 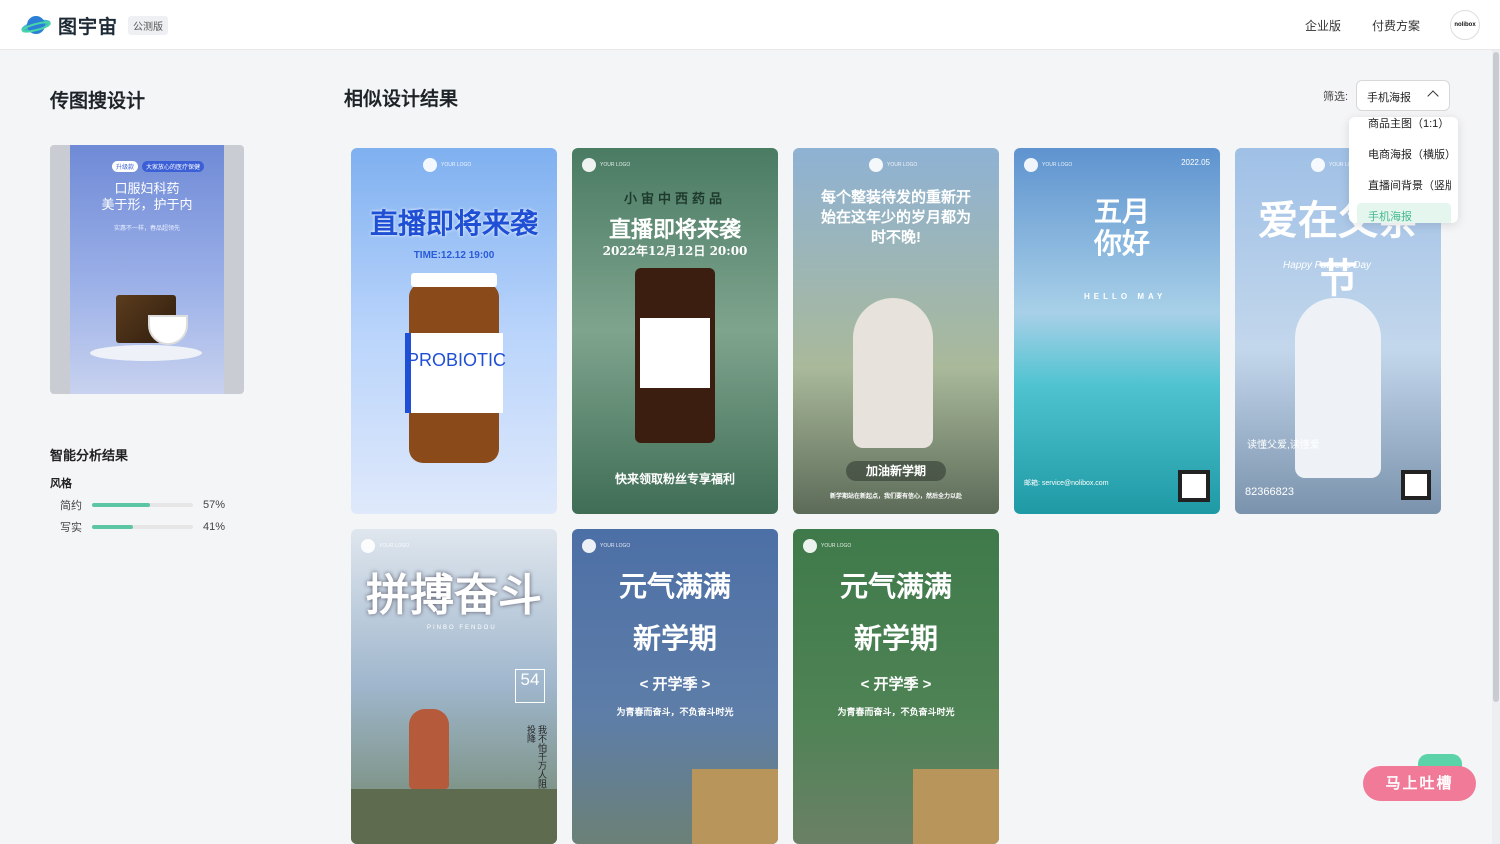 What do you see at coordinates (88, 27) in the screenshot?
I see `brand-name: 图宇宙` at bounding box center [88, 27].